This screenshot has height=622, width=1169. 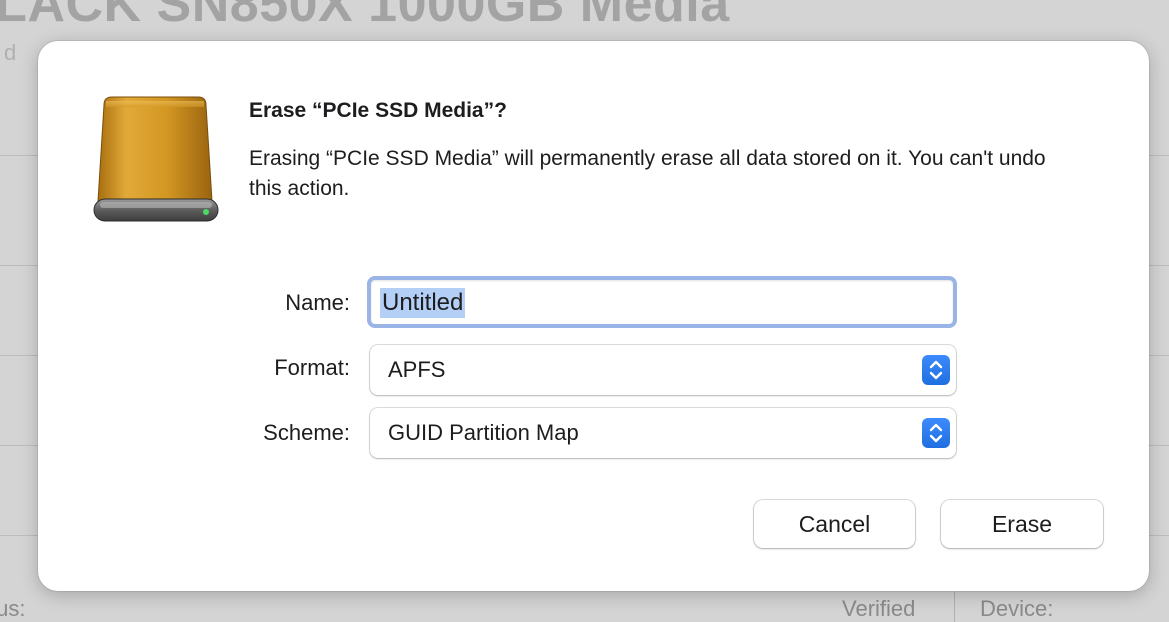 I want to click on background-status-label: tus:, so click(x=13, y=608).